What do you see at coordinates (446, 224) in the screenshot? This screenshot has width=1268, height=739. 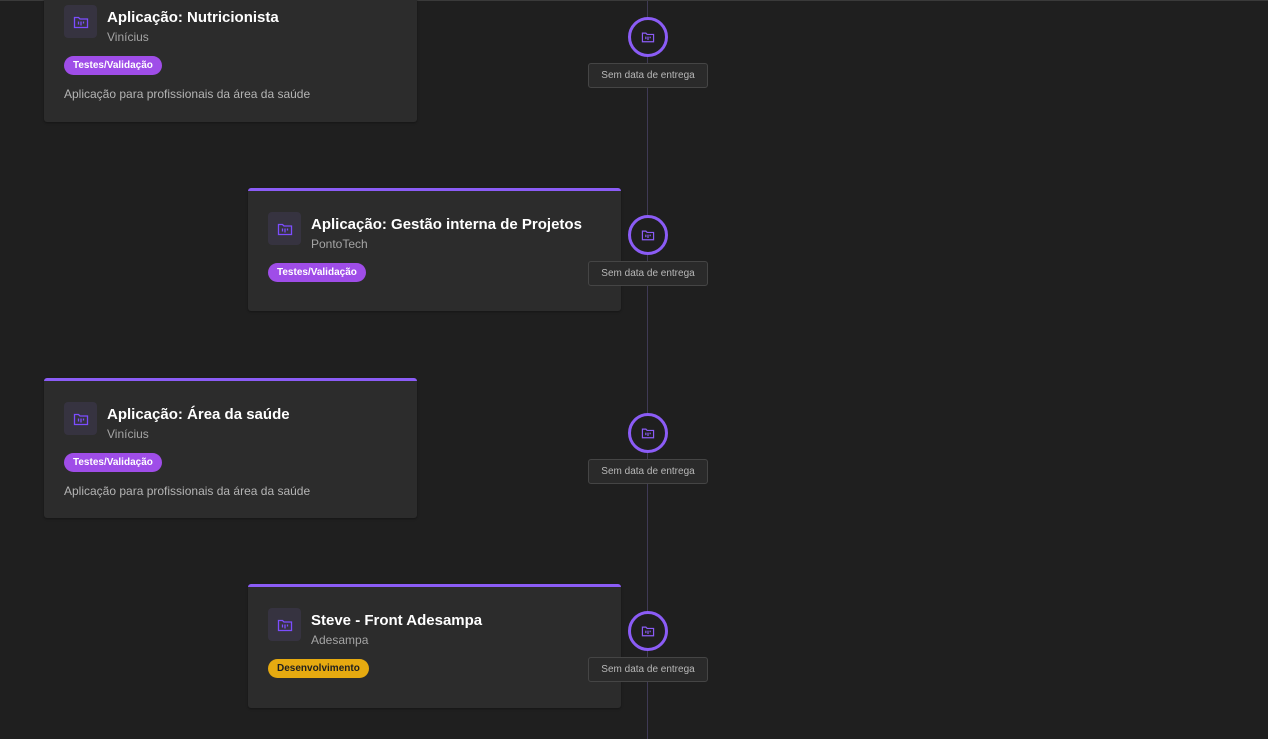 I see `project-title: Aplicação: Gestão interna de Projetos` at bounding box center [446, 224].